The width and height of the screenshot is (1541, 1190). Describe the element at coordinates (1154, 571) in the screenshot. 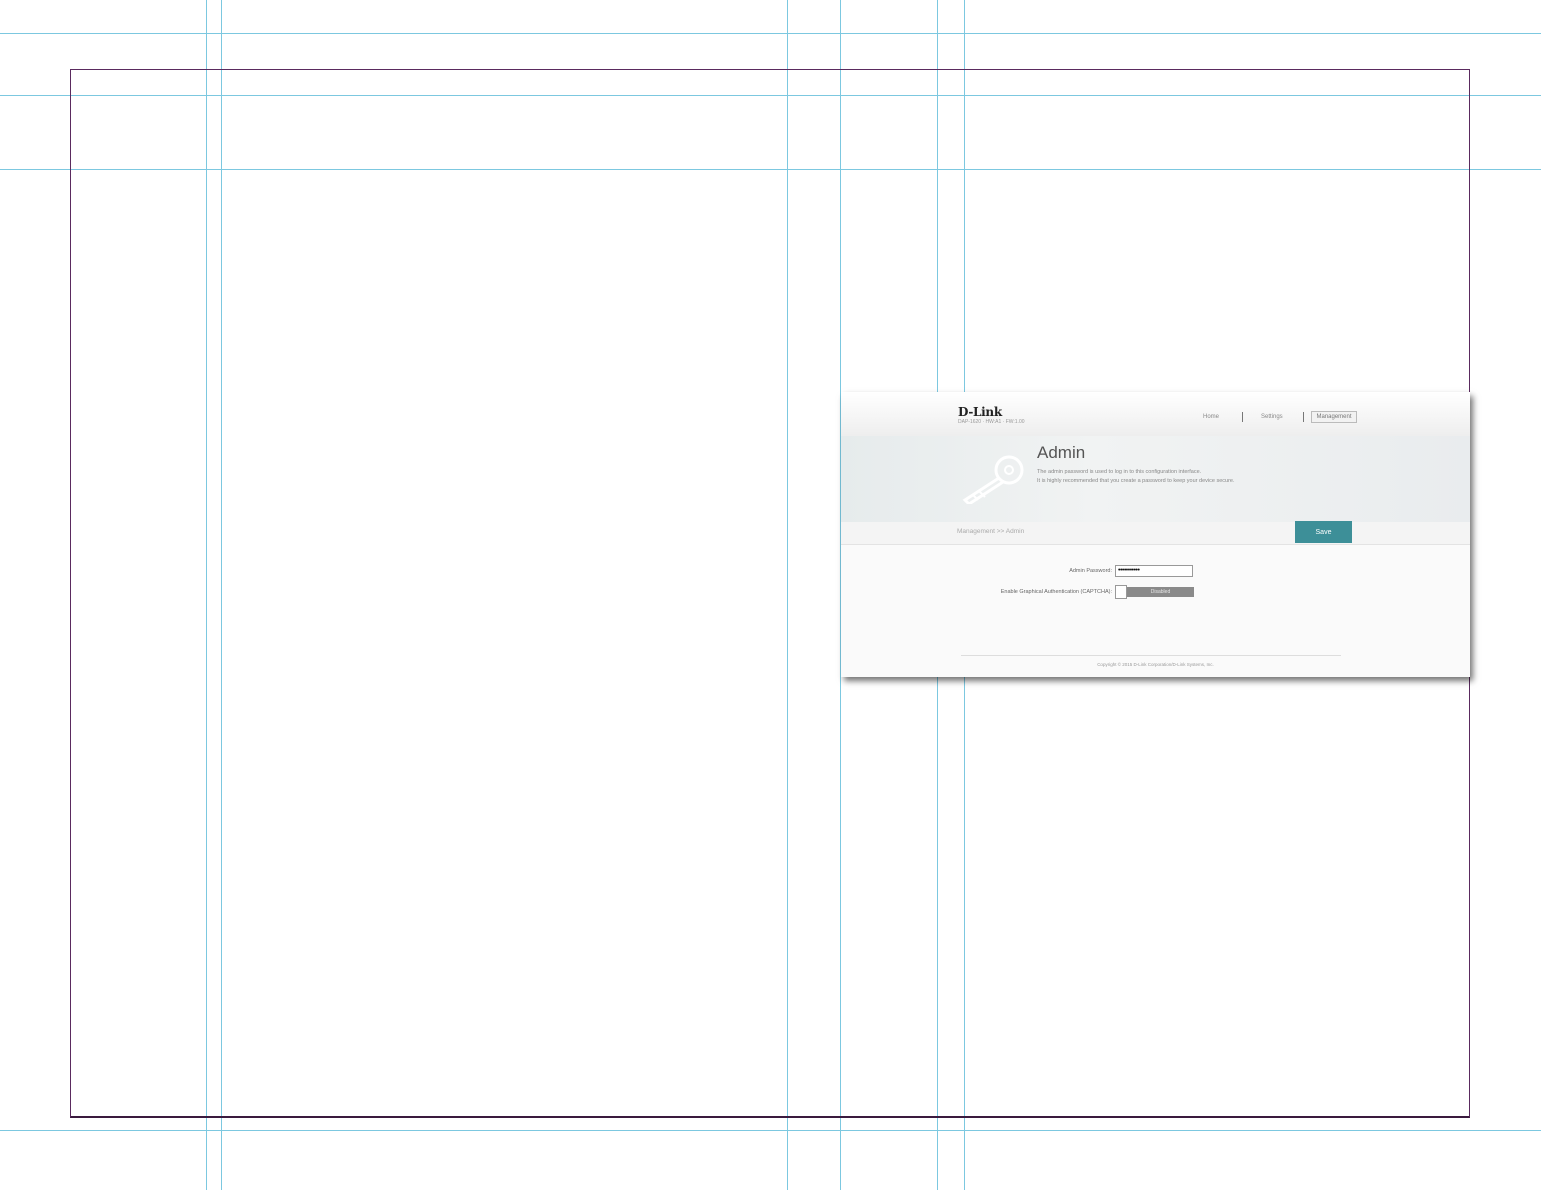

I see `admin-password-field: •••••••••••` at that location.